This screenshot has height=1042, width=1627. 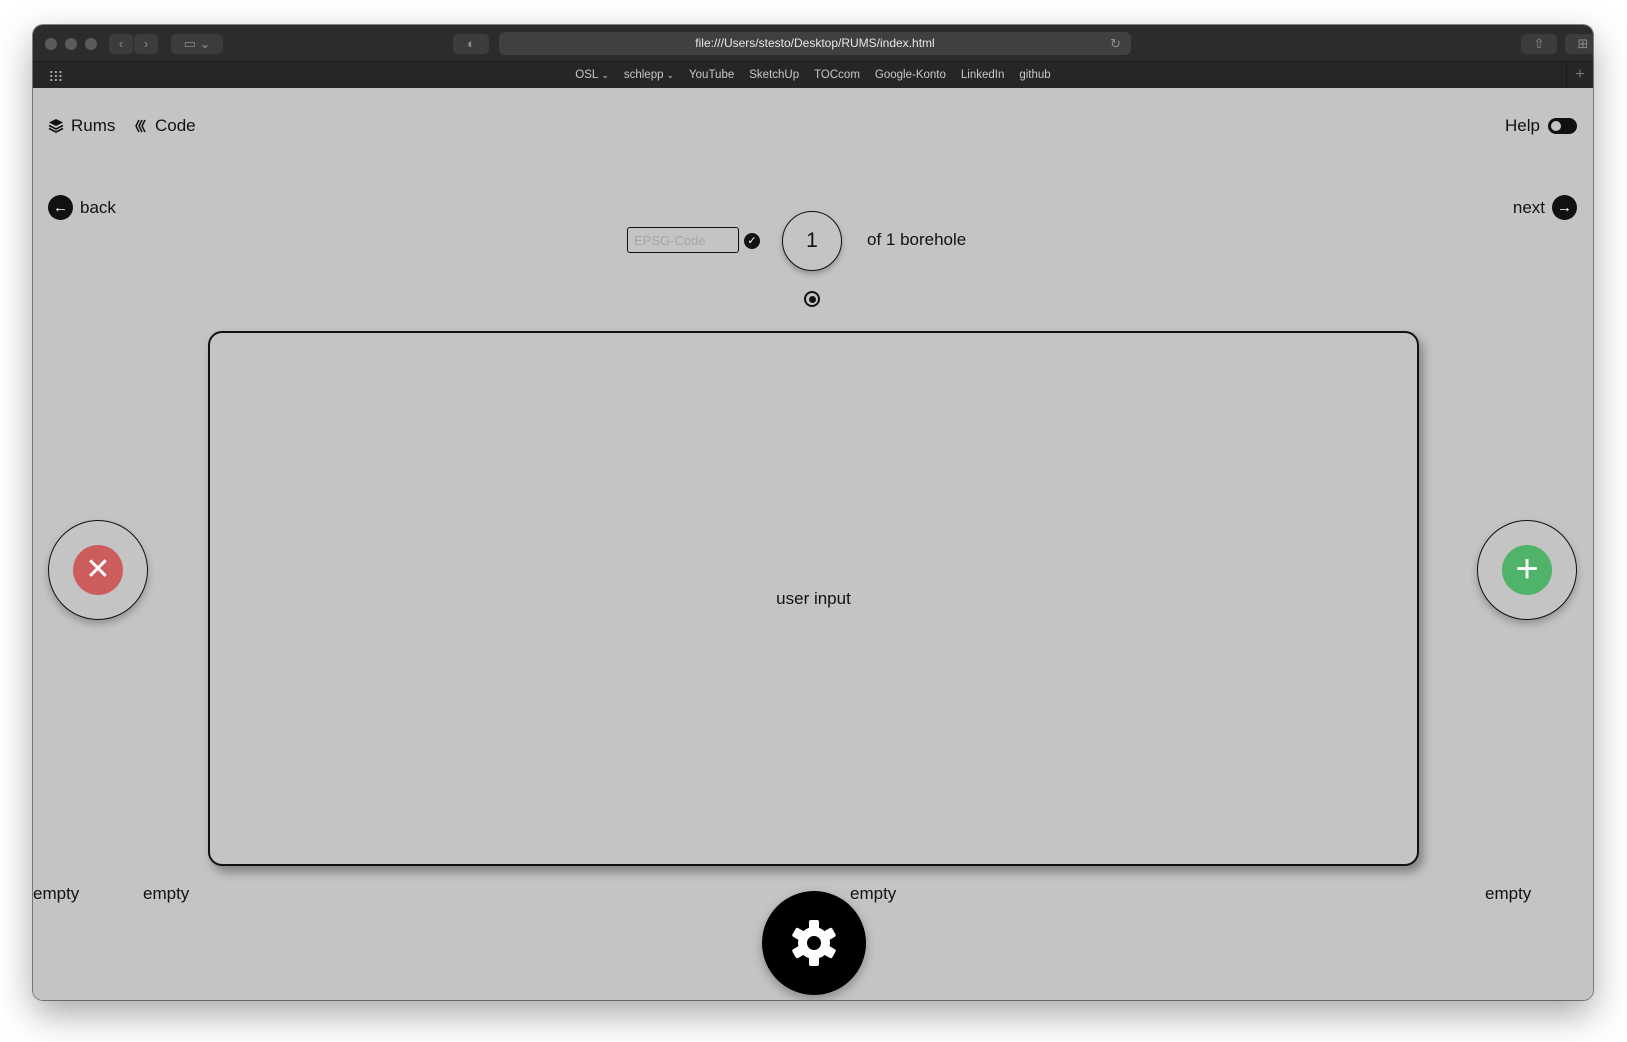 I want to click on code-icon, so click(x=140, y=126).